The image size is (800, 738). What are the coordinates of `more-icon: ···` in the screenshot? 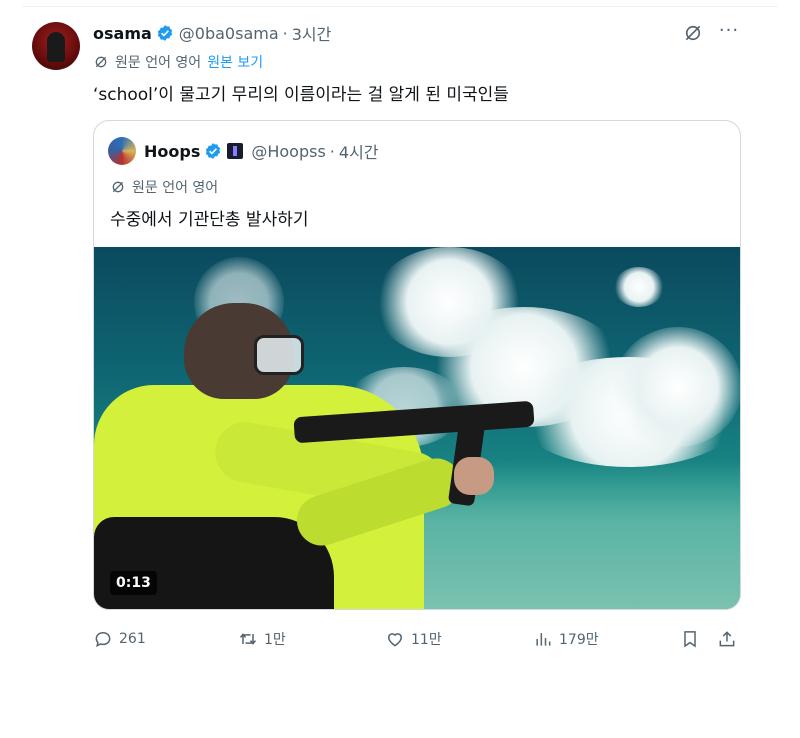 It's located at (729, 30).